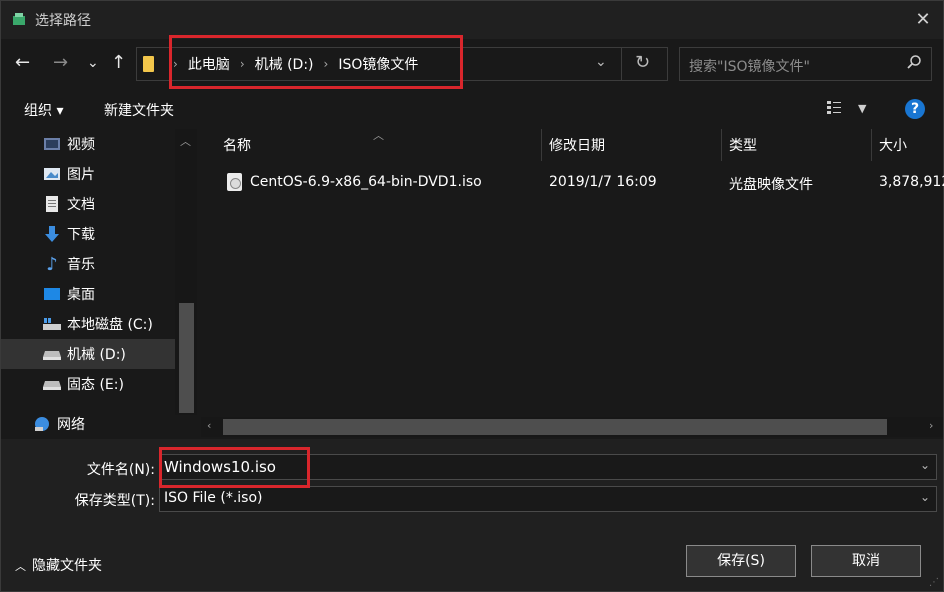  I want to click on desktop-icon, so click(52, 294).